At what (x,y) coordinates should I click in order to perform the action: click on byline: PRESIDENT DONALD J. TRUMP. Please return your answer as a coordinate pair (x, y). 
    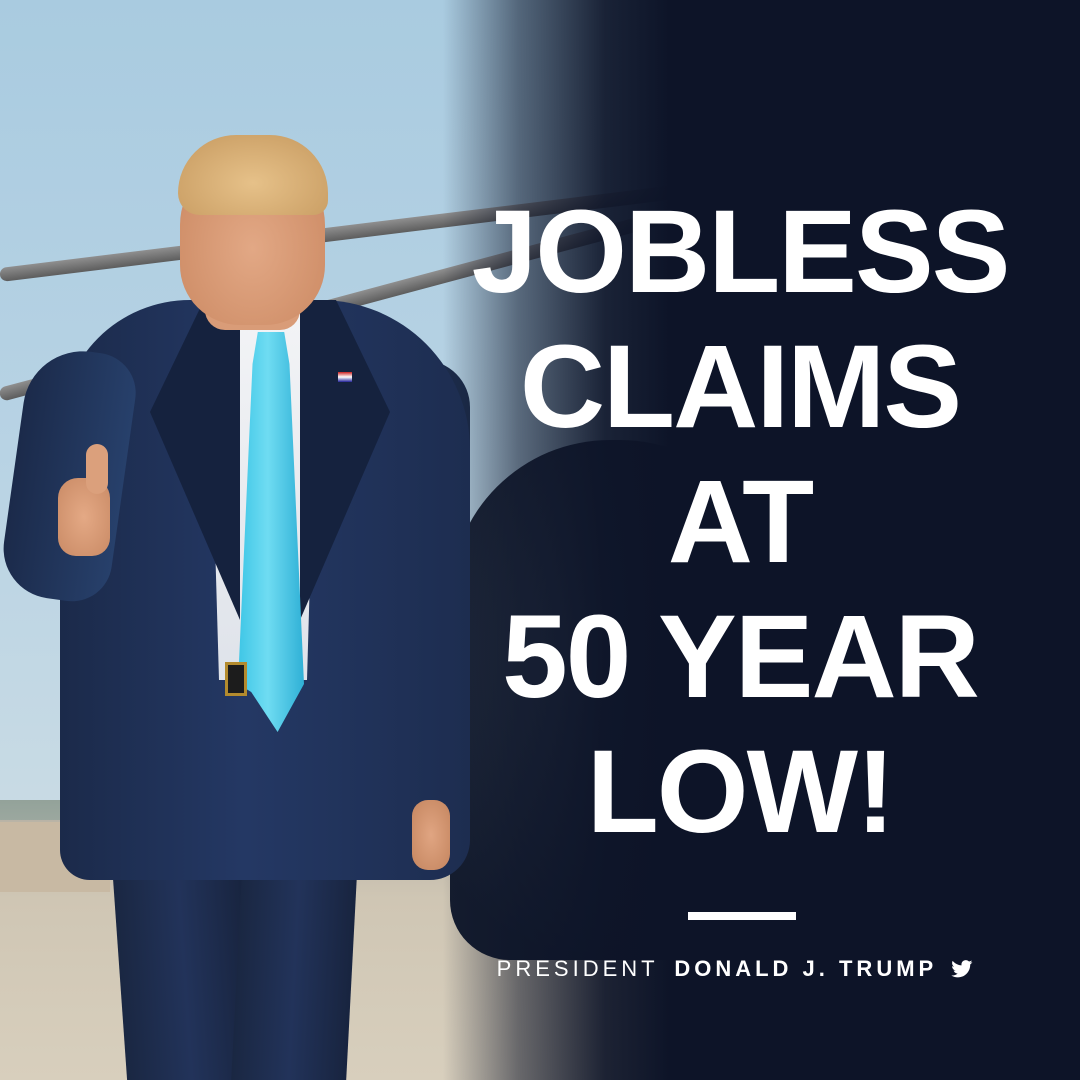
    Looking at the image, I should click on (735, 970).